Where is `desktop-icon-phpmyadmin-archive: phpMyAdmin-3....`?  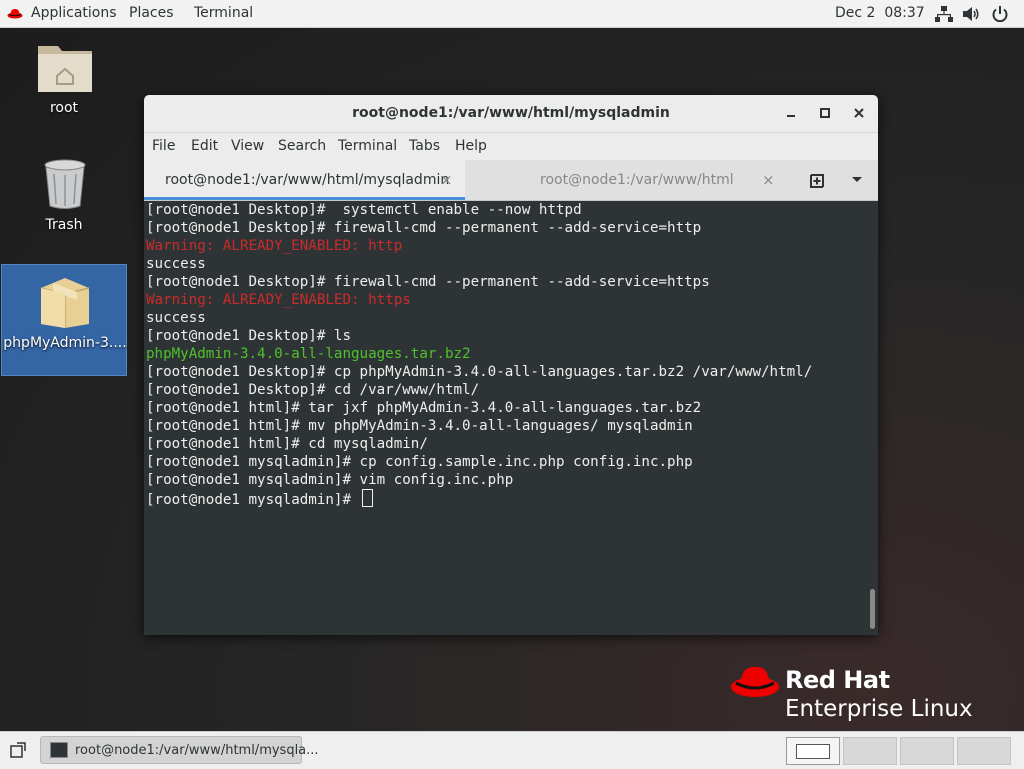 desktop-icon-phpmyadmin-archive: phpMyAdmin-3.... is located at coordinates (64, 320).